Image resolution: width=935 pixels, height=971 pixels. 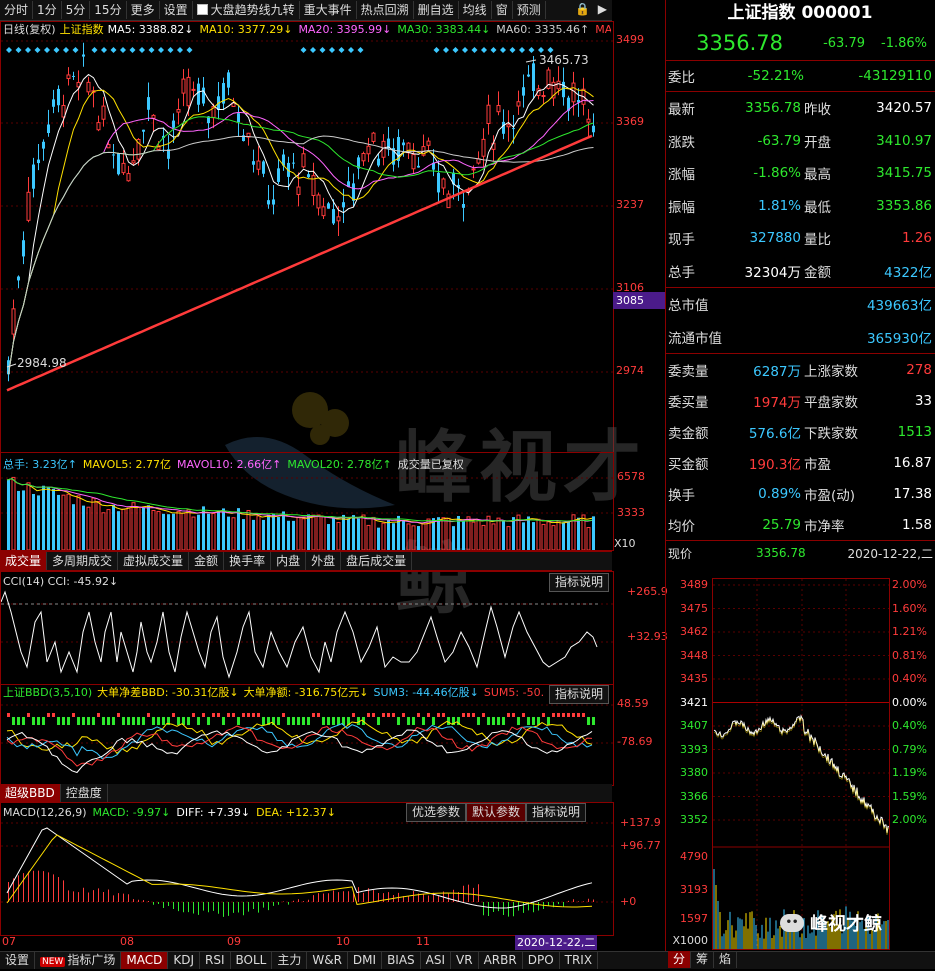 What do you see at coordinates (328, 10) in the screenshot?
I see `toolbar-button-0: 重大事件` at bounding box center [328, 10].